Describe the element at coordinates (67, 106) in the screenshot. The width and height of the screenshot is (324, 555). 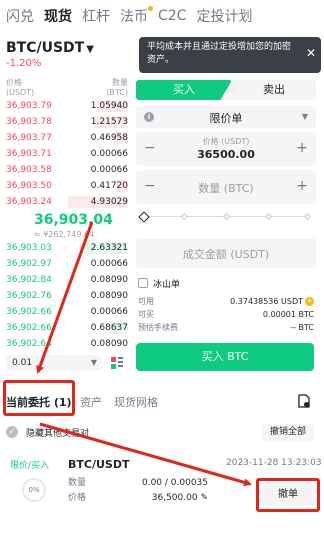
I see `ask-row: 36,903.79 1.05940` at that location.